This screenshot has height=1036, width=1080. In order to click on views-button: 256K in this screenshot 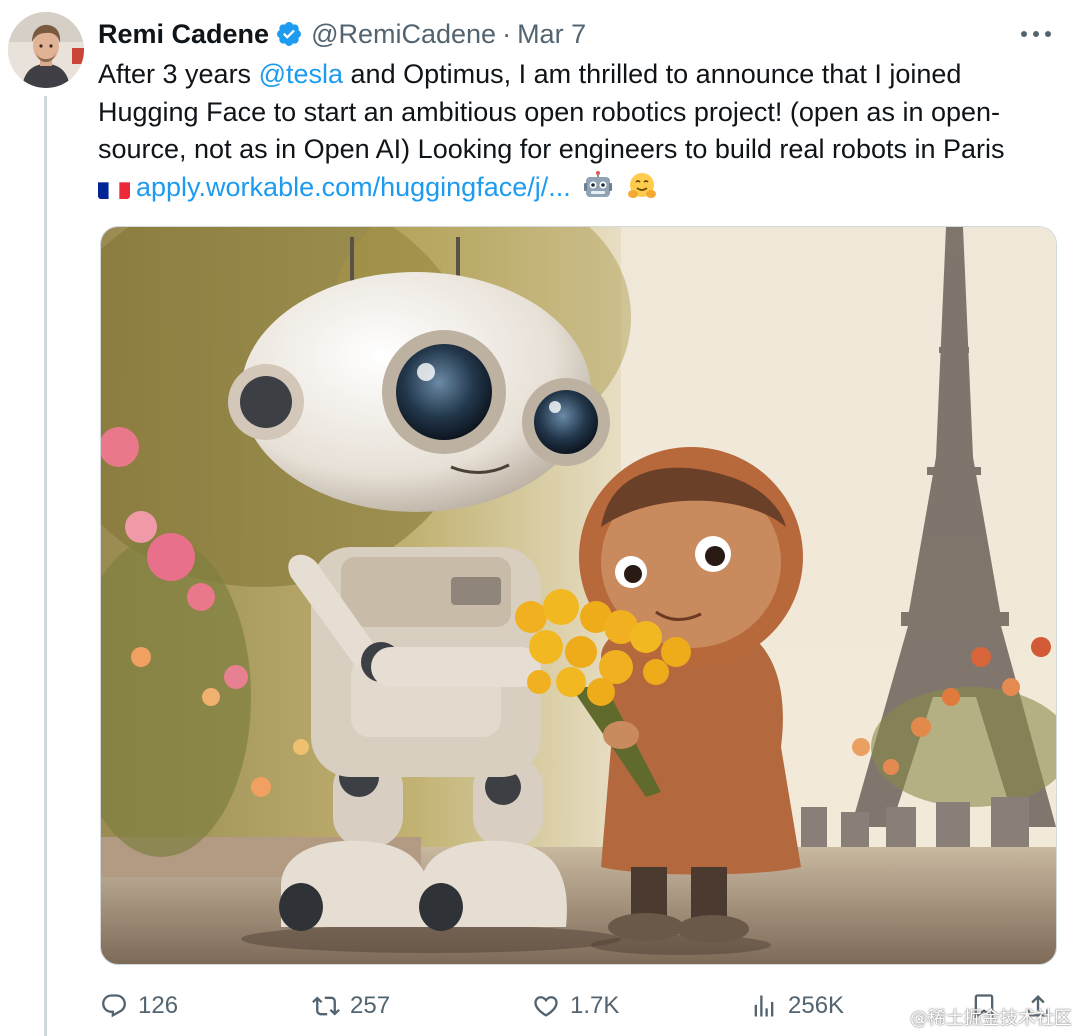, I will do `click(797, 1006)`.